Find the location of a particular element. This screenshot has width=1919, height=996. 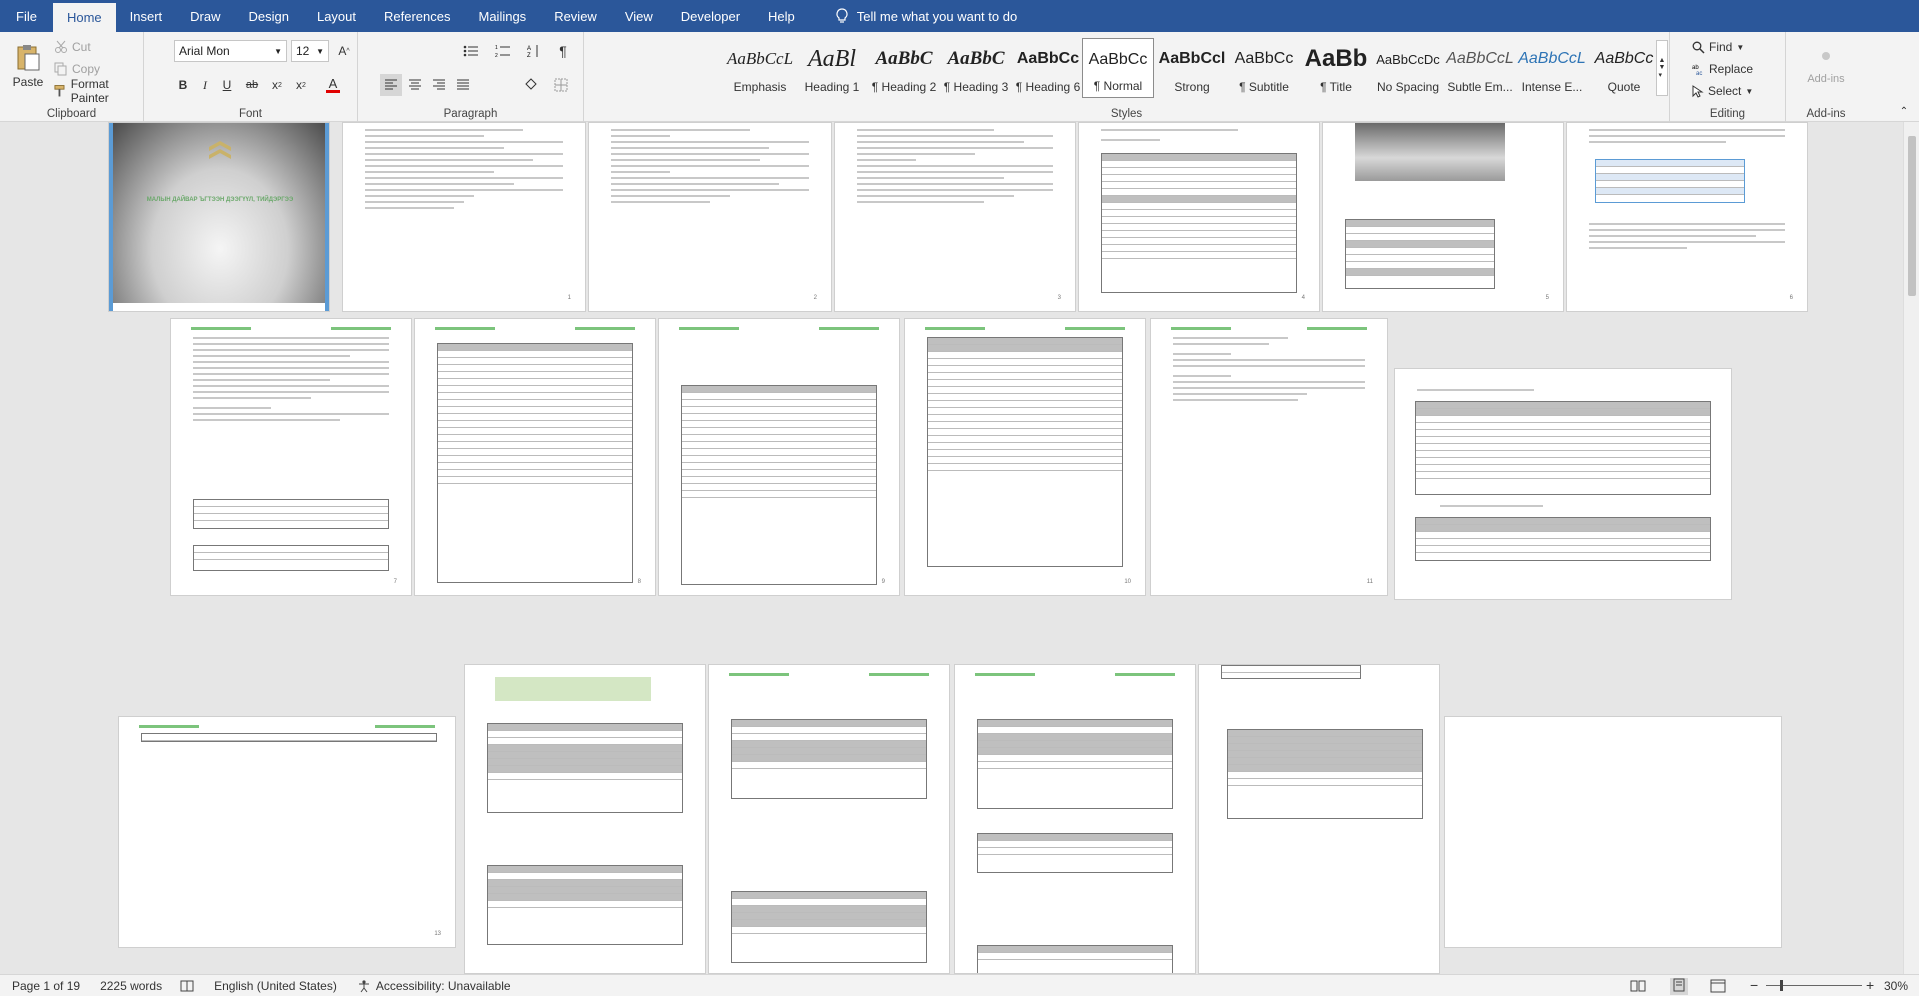

tab-layout: Layout is located at coordinates (336, 16).